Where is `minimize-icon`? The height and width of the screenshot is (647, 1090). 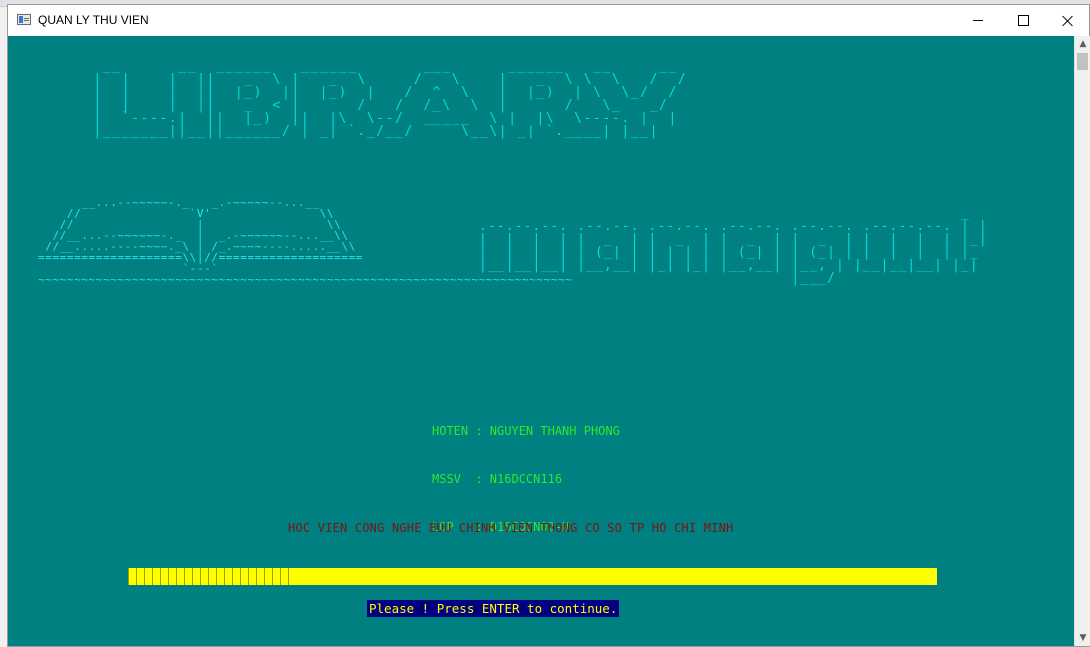 minimize-icon is located at coordinates (978, 20).